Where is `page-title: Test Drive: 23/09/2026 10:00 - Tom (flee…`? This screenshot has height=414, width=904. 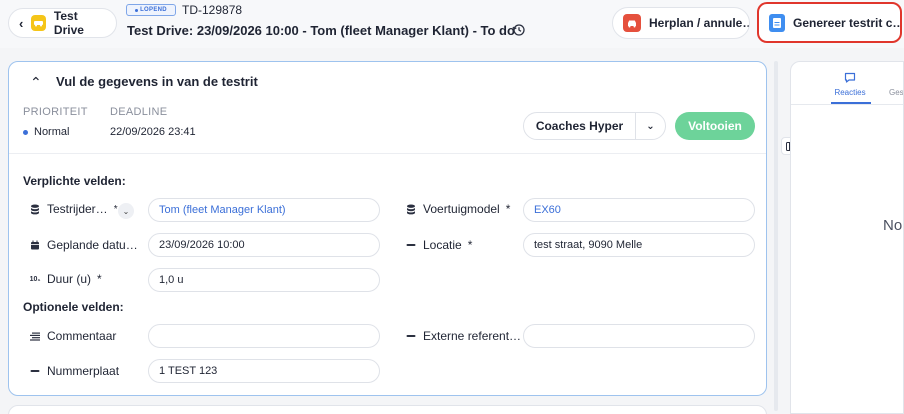
page-title: Test Drive: 23/09/2026 10:00 - Tom (flee… is located at coordinates (321, 30).